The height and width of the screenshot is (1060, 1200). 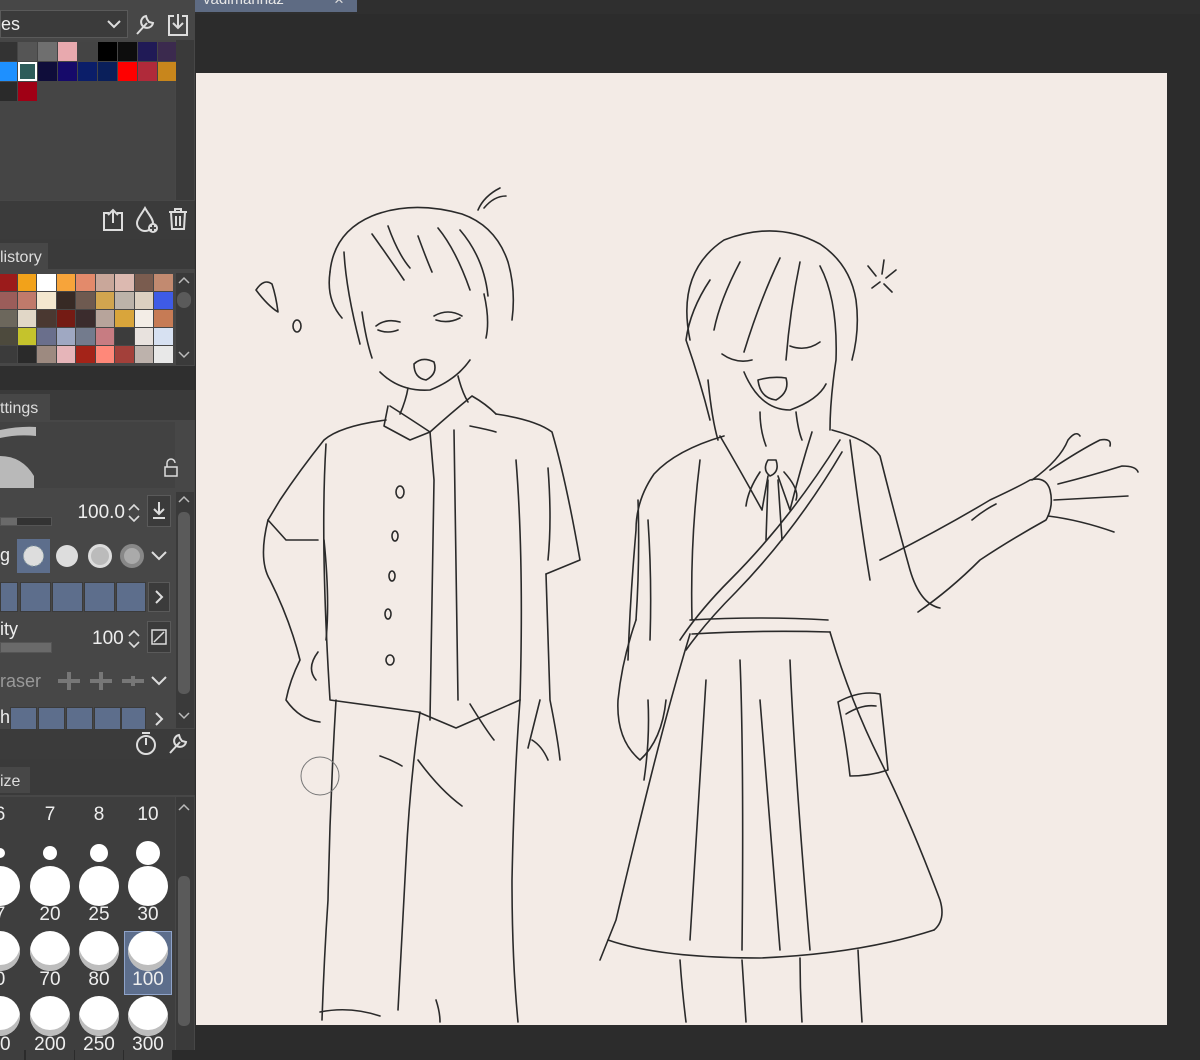 I want to click on hardness-option-medium, so click(x=100, y=556).